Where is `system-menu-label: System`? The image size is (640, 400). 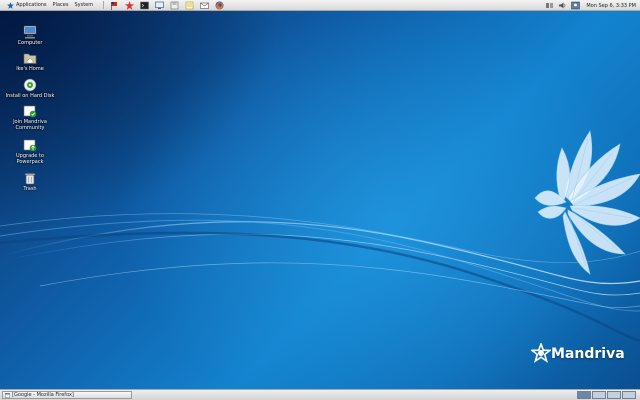 system-menu-label: System is located at coordinates (84, 5).